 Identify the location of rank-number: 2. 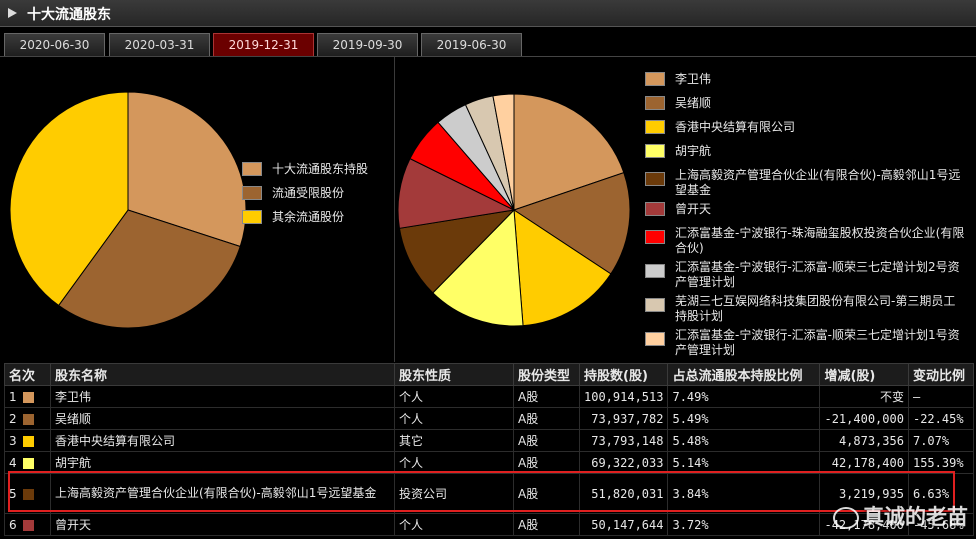
(13, 418).